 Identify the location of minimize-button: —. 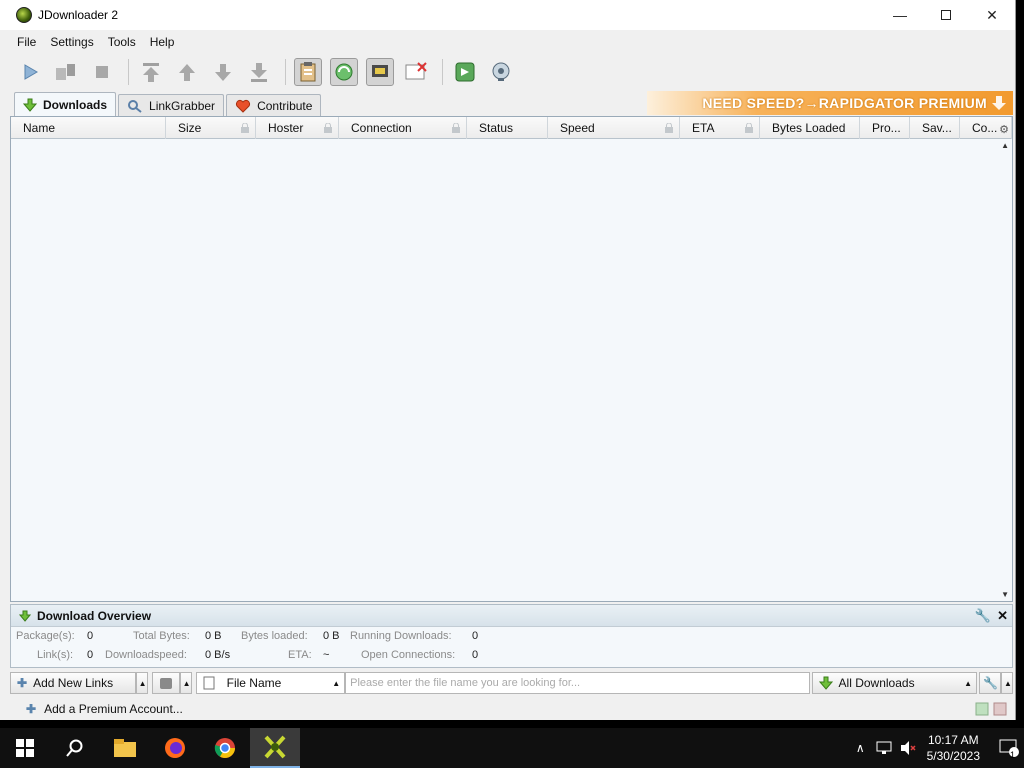
(900, 15).